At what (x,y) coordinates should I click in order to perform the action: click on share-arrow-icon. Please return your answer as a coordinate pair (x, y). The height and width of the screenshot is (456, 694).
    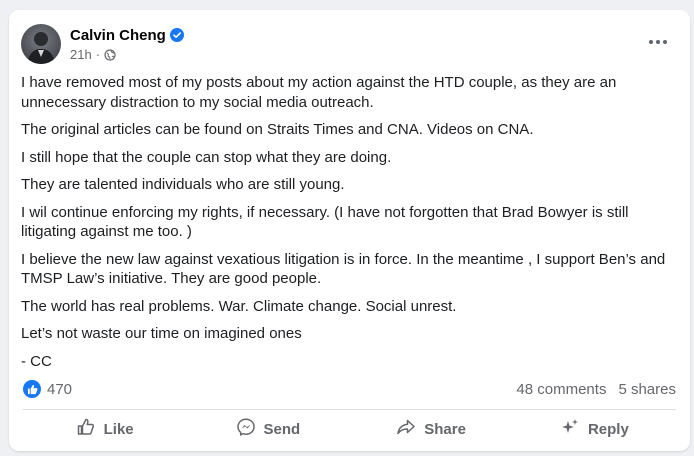
    Looking at the image, I should click on (406, 429).